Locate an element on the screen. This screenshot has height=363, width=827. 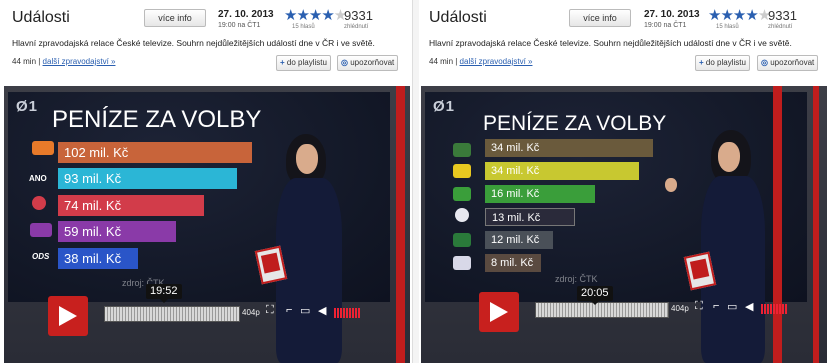
chart-bar-3: 16 mil. Kč is located at coordinates (540, 194).